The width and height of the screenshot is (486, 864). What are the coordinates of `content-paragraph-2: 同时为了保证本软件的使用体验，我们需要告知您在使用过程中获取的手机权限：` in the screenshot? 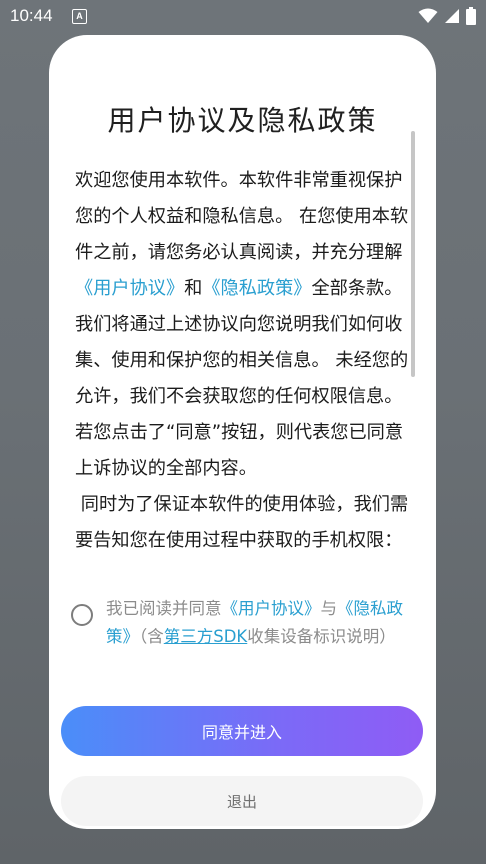 It's located at (242, 522).